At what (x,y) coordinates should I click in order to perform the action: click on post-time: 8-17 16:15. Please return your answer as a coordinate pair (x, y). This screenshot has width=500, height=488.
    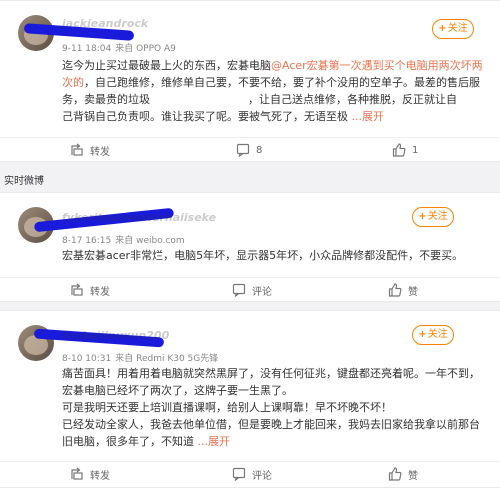
    Looking at the image, I should click on (86, 241).